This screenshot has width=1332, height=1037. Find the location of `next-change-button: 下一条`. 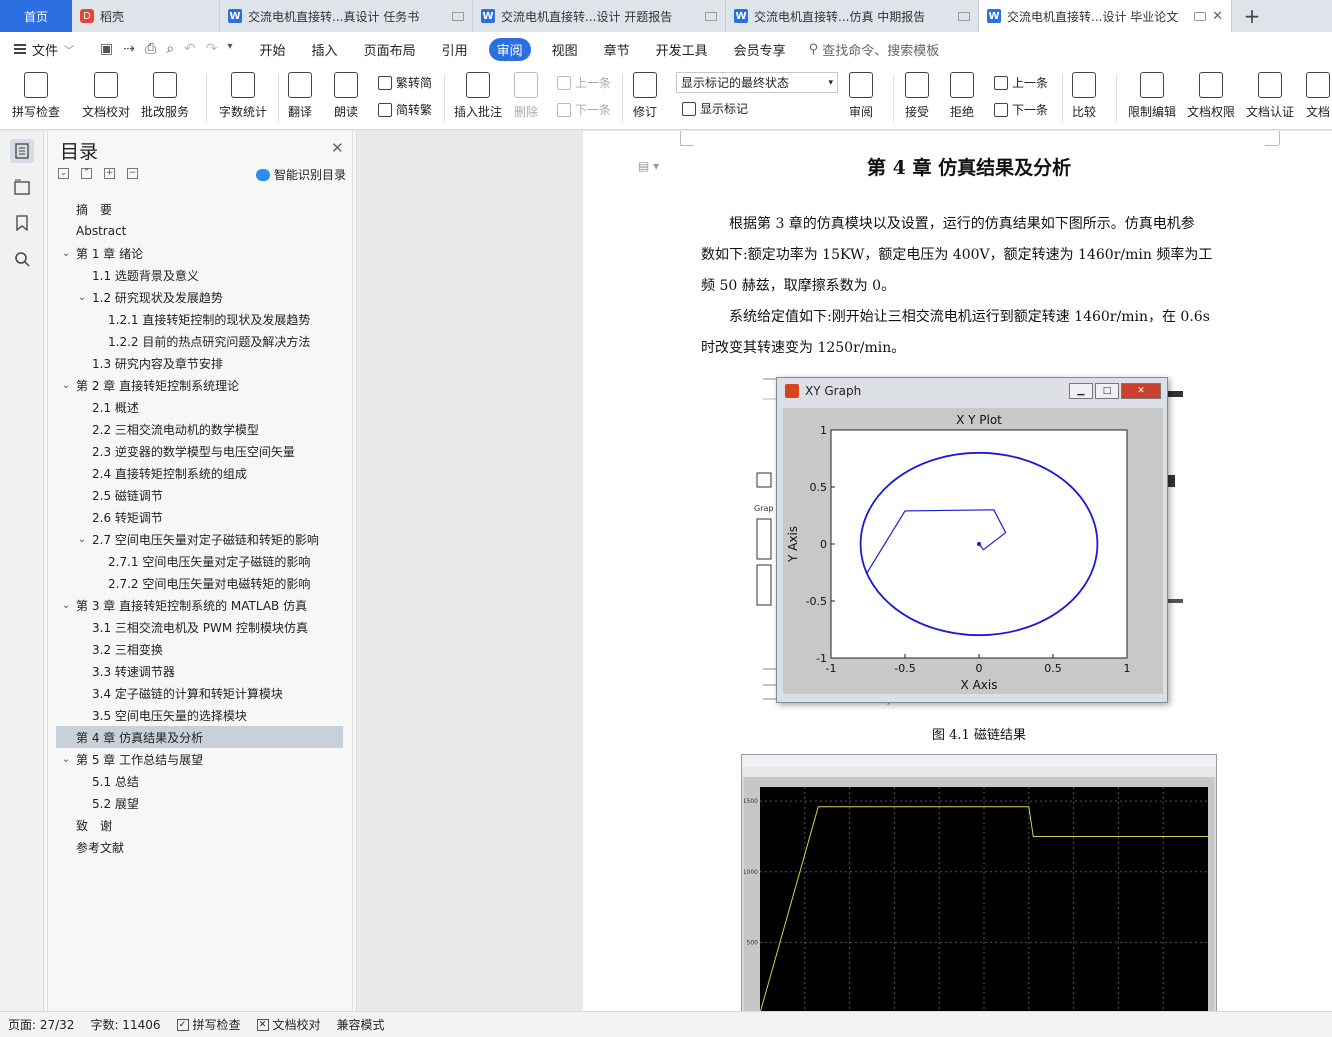

next-change-button: 下一条 is located at coordinates (1021, 109).